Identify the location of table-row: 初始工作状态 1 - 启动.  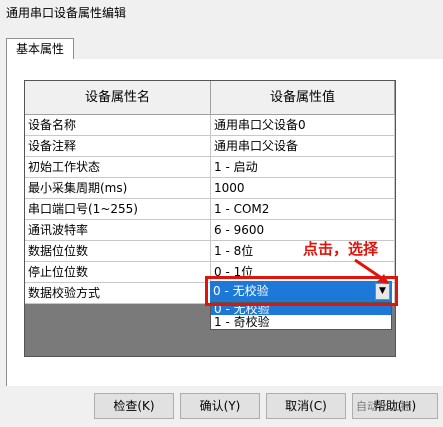
(210, 167).